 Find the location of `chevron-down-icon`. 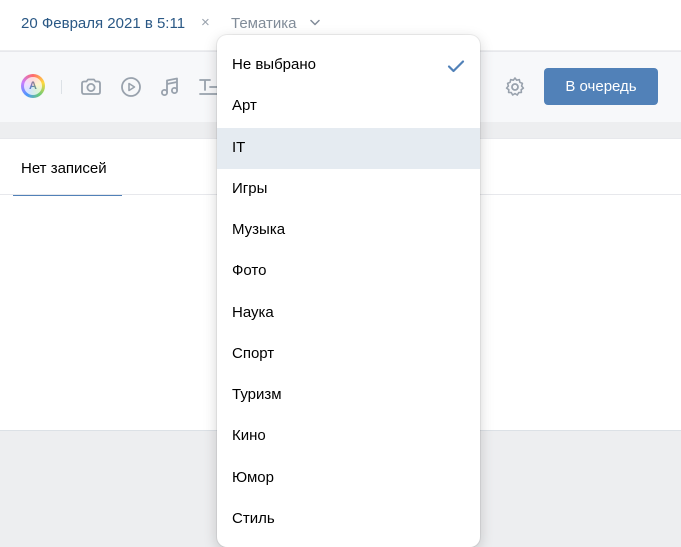

chevron-down-icon is located at coordinates (315, 22).